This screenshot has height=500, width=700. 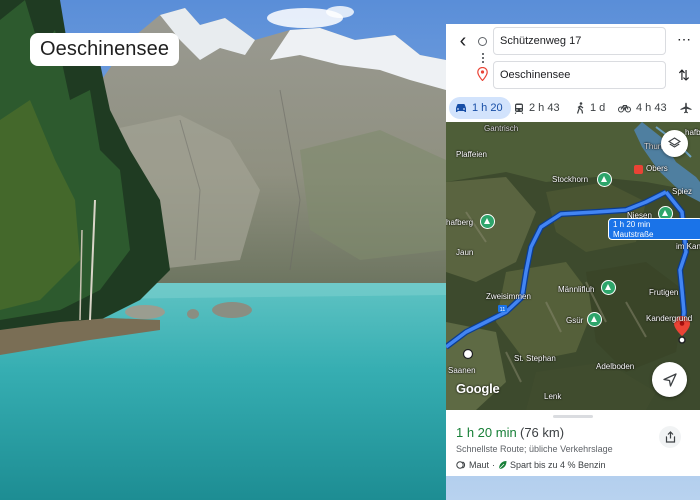 What do you see at coordinates (657, 168) in the screenshot?
I see `map-place-label: Obers` at bounding box center [657, 168].